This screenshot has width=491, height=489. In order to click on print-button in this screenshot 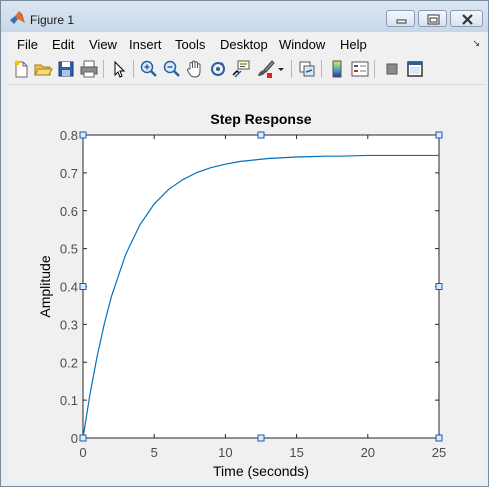, I will do `click(89, 69)`.